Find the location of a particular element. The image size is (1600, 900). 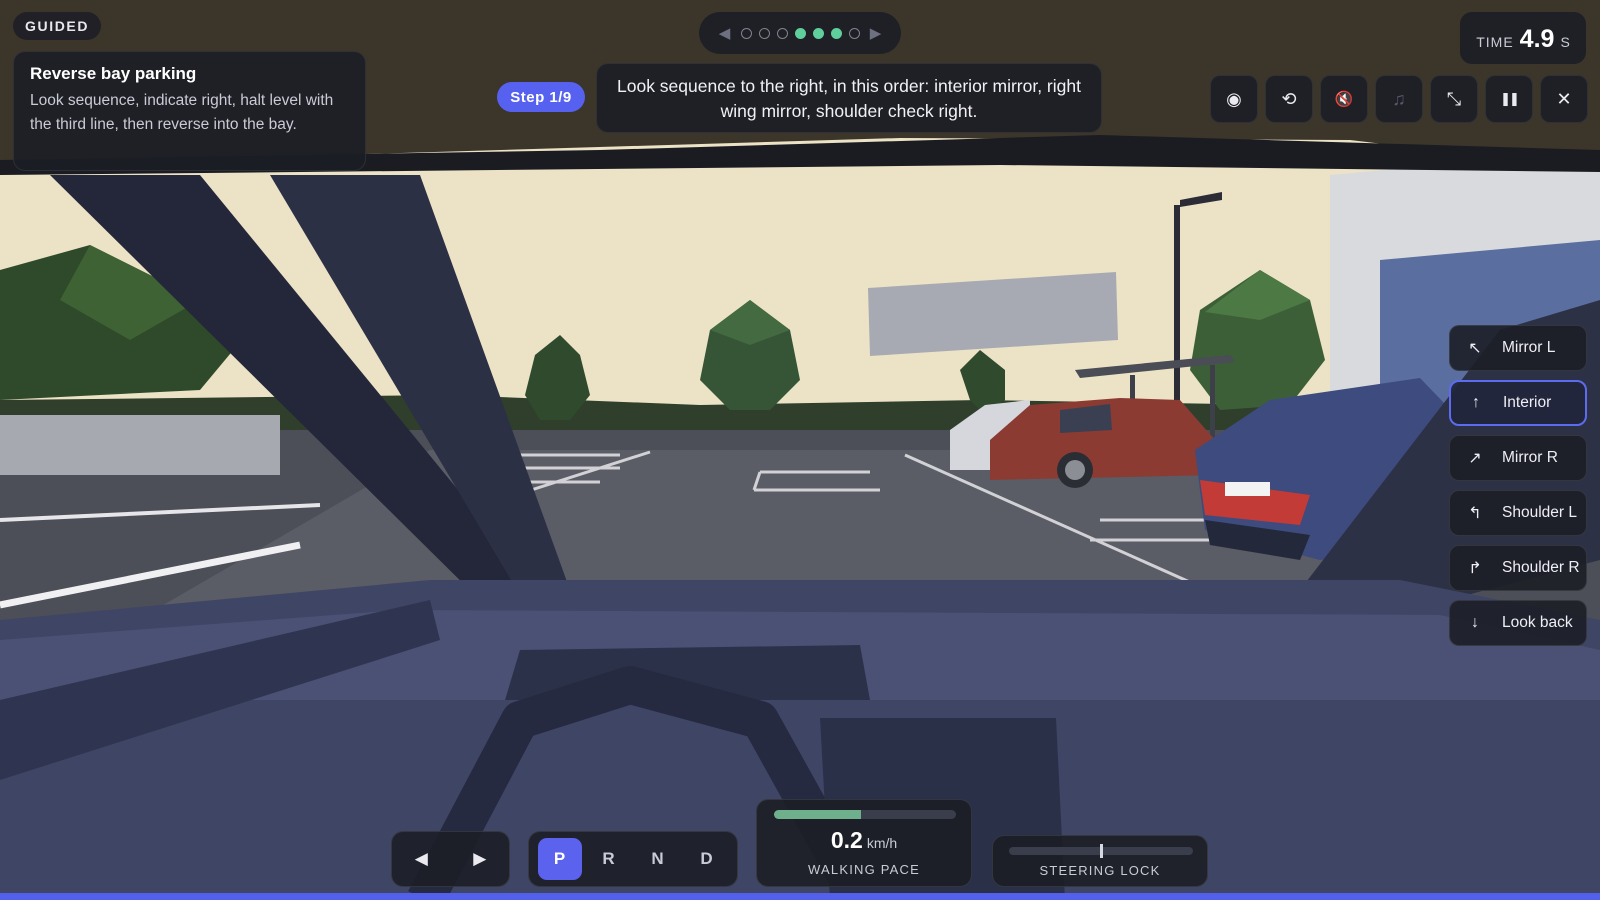

reset-icon: ⟲ is located at coordinates (1289, 98).